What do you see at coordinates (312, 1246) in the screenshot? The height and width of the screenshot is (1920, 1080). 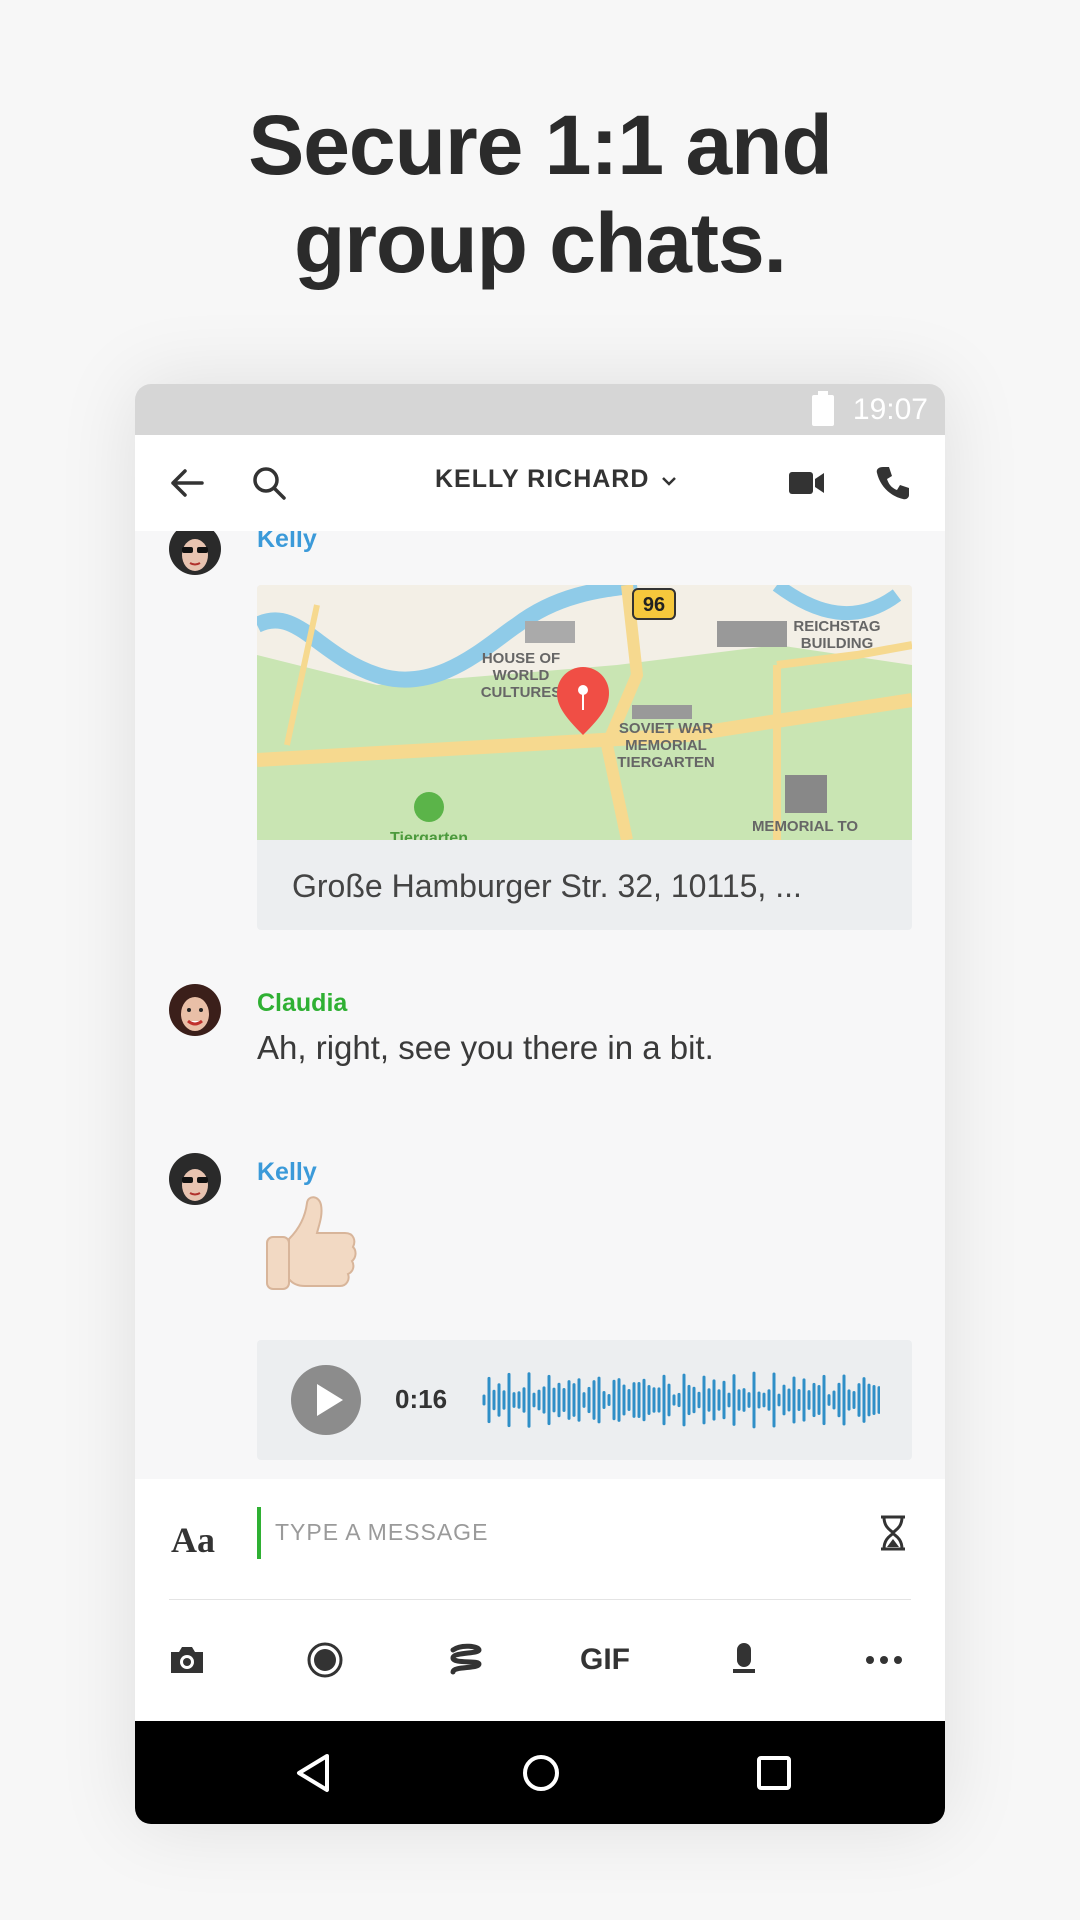 I see `thumbs-up-emoji` at bounding box center [312, 1246].